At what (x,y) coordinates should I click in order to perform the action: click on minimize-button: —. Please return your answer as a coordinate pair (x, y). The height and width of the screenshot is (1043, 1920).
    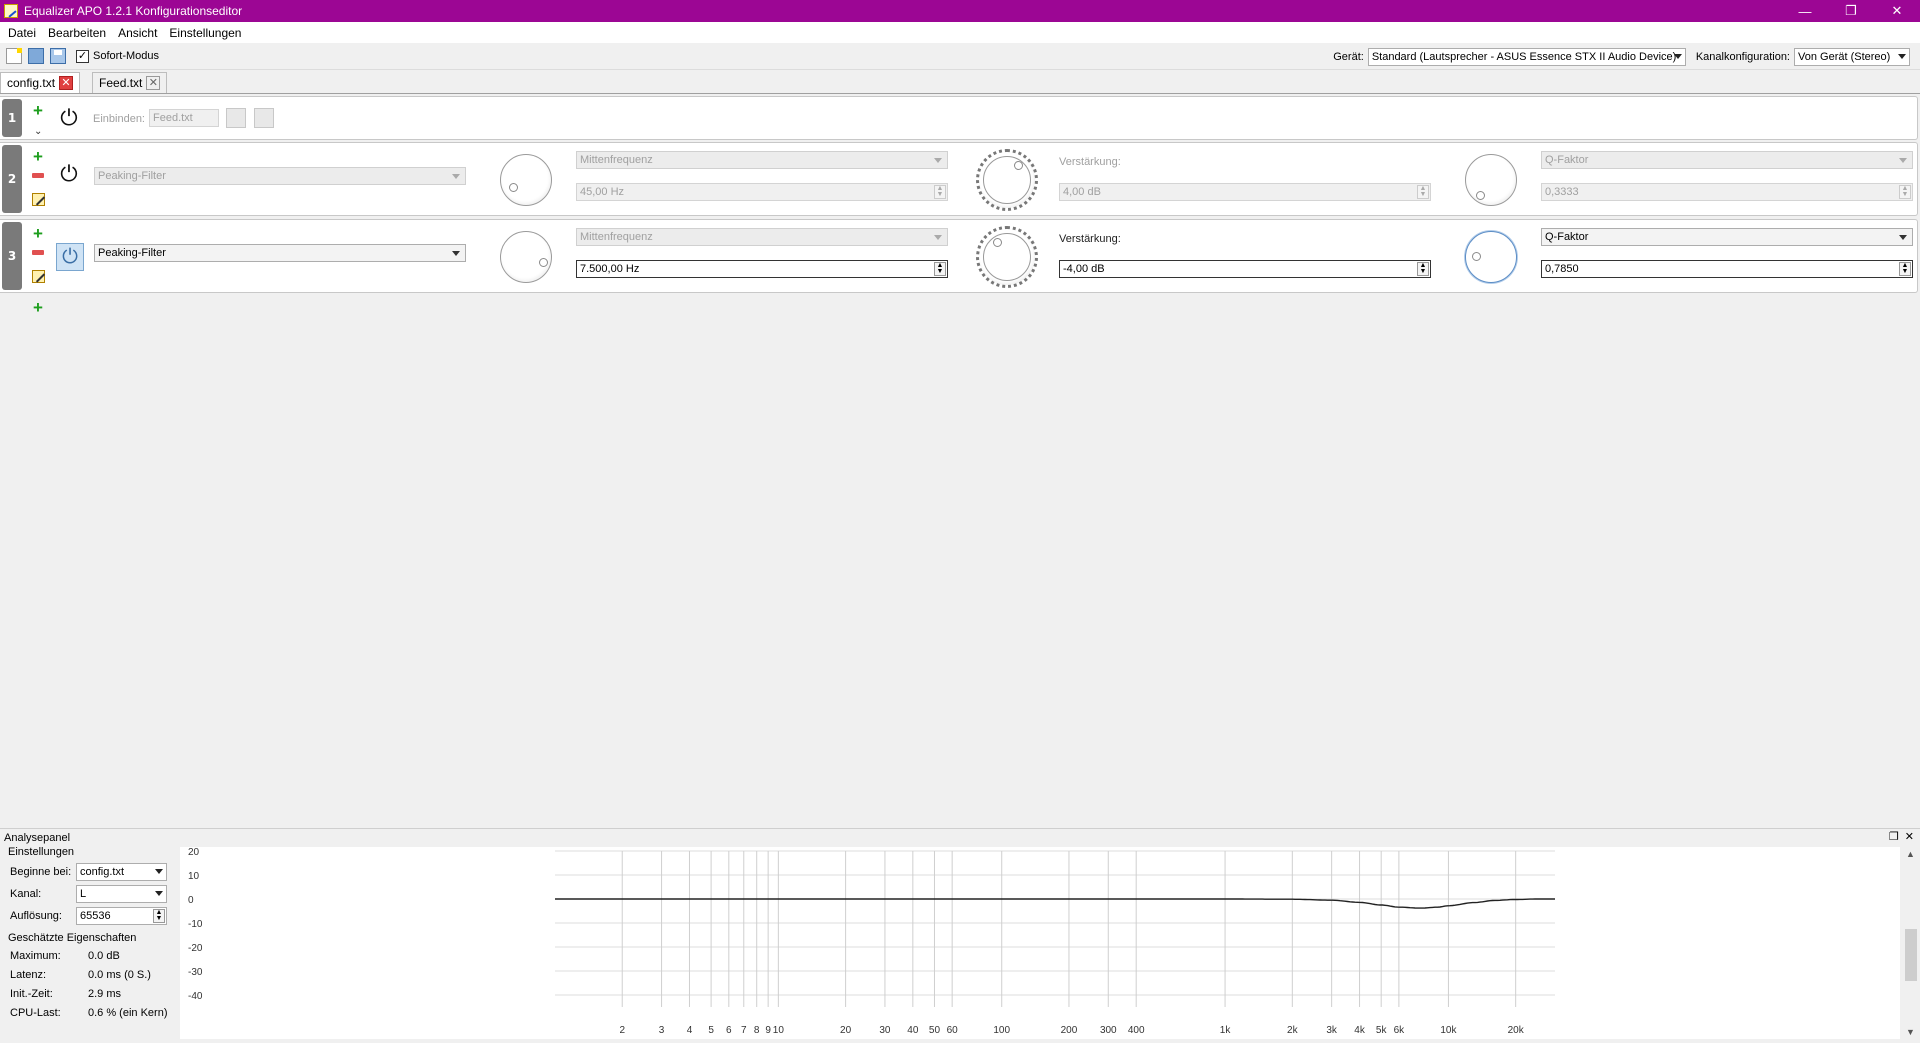
    Looking at the image, I should click on (1805, 11).